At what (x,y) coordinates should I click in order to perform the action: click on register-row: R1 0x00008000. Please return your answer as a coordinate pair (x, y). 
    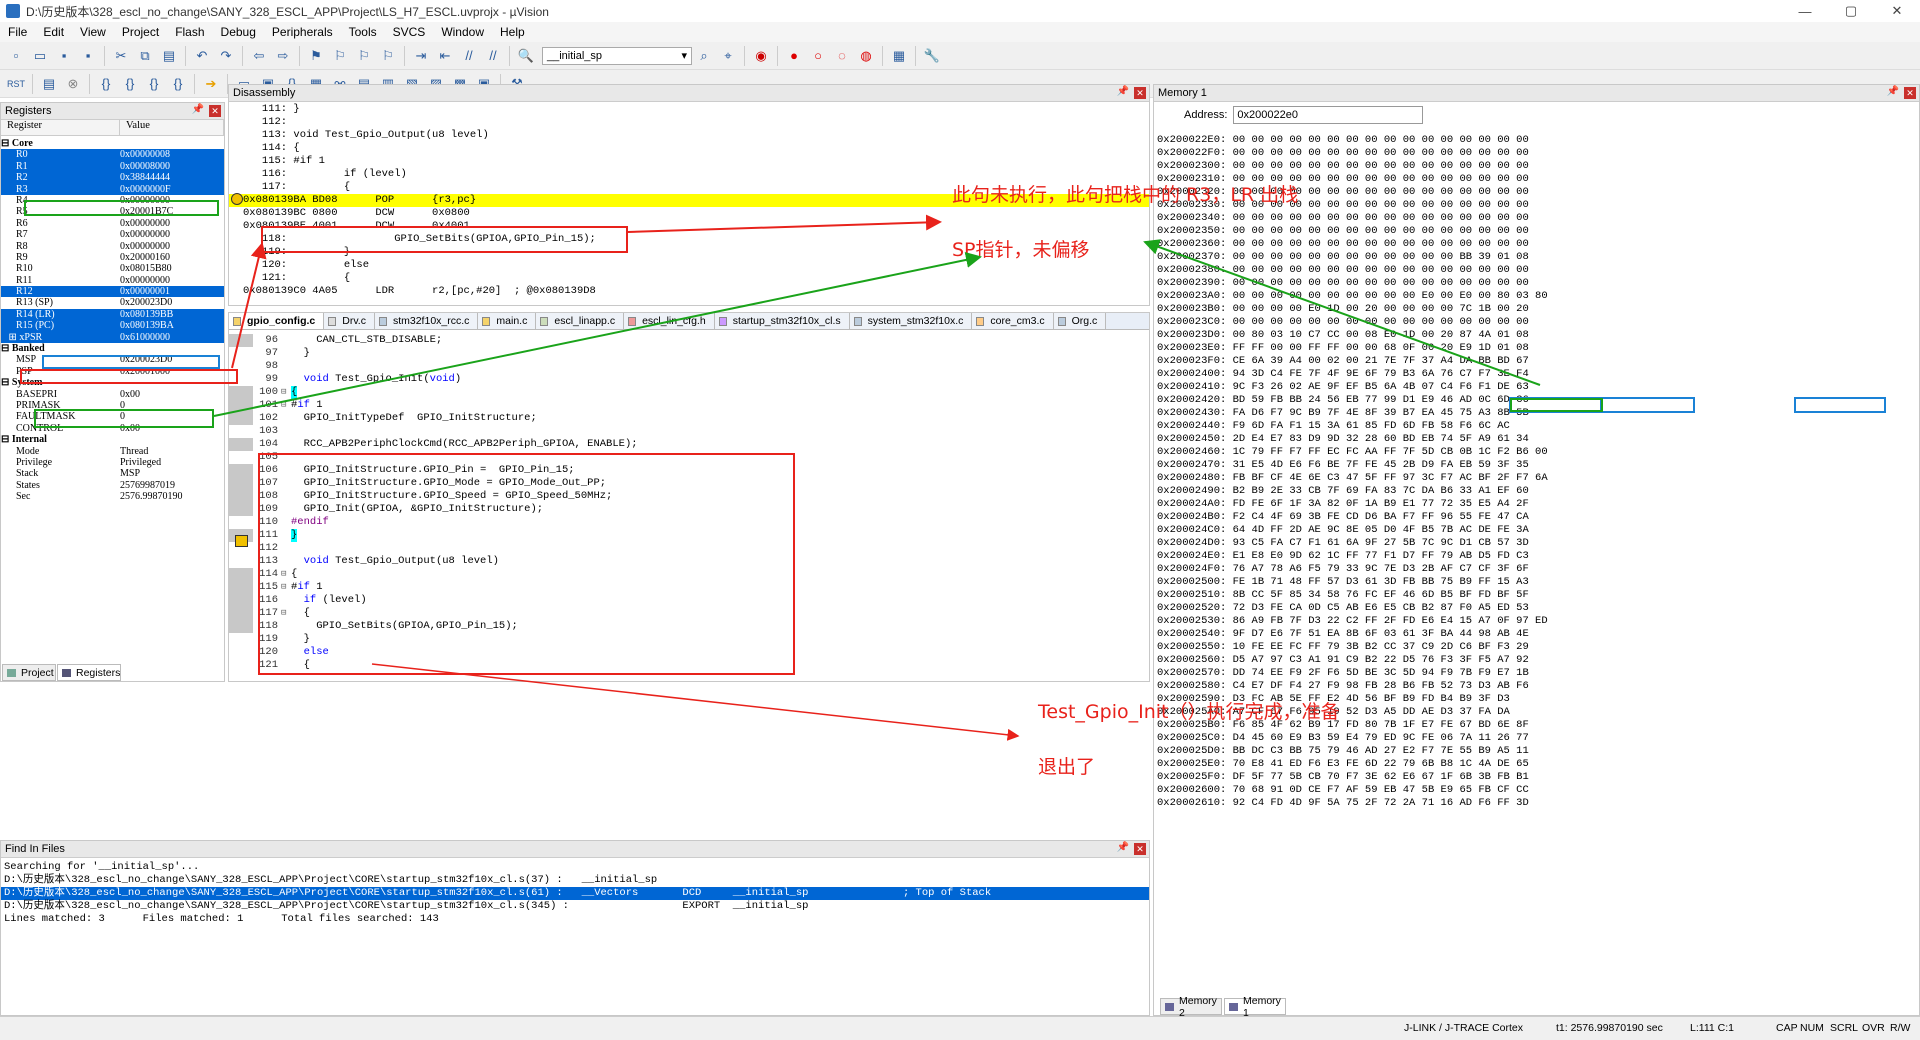
    Looking at the image, I should click on (112, 166).